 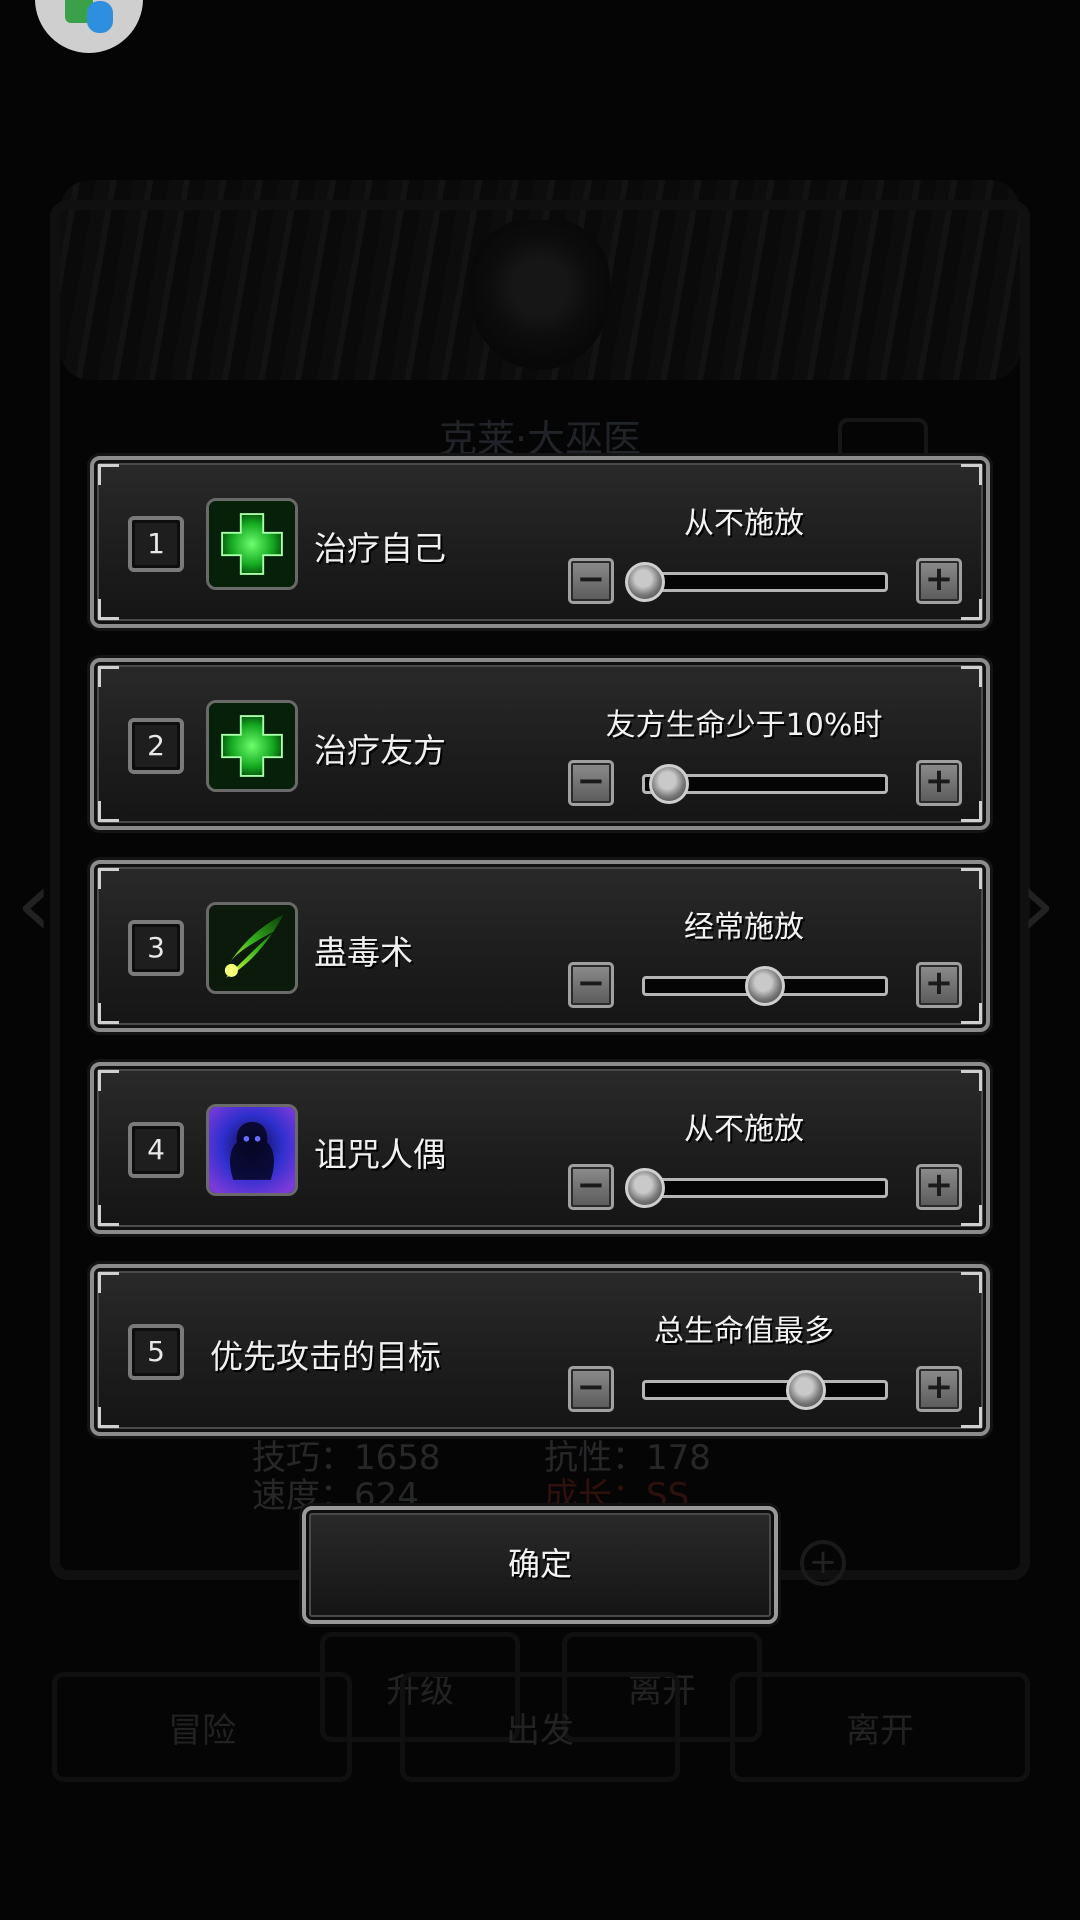 I want to click on skill-name: 蛊毒术, so click(x=363, y=952).